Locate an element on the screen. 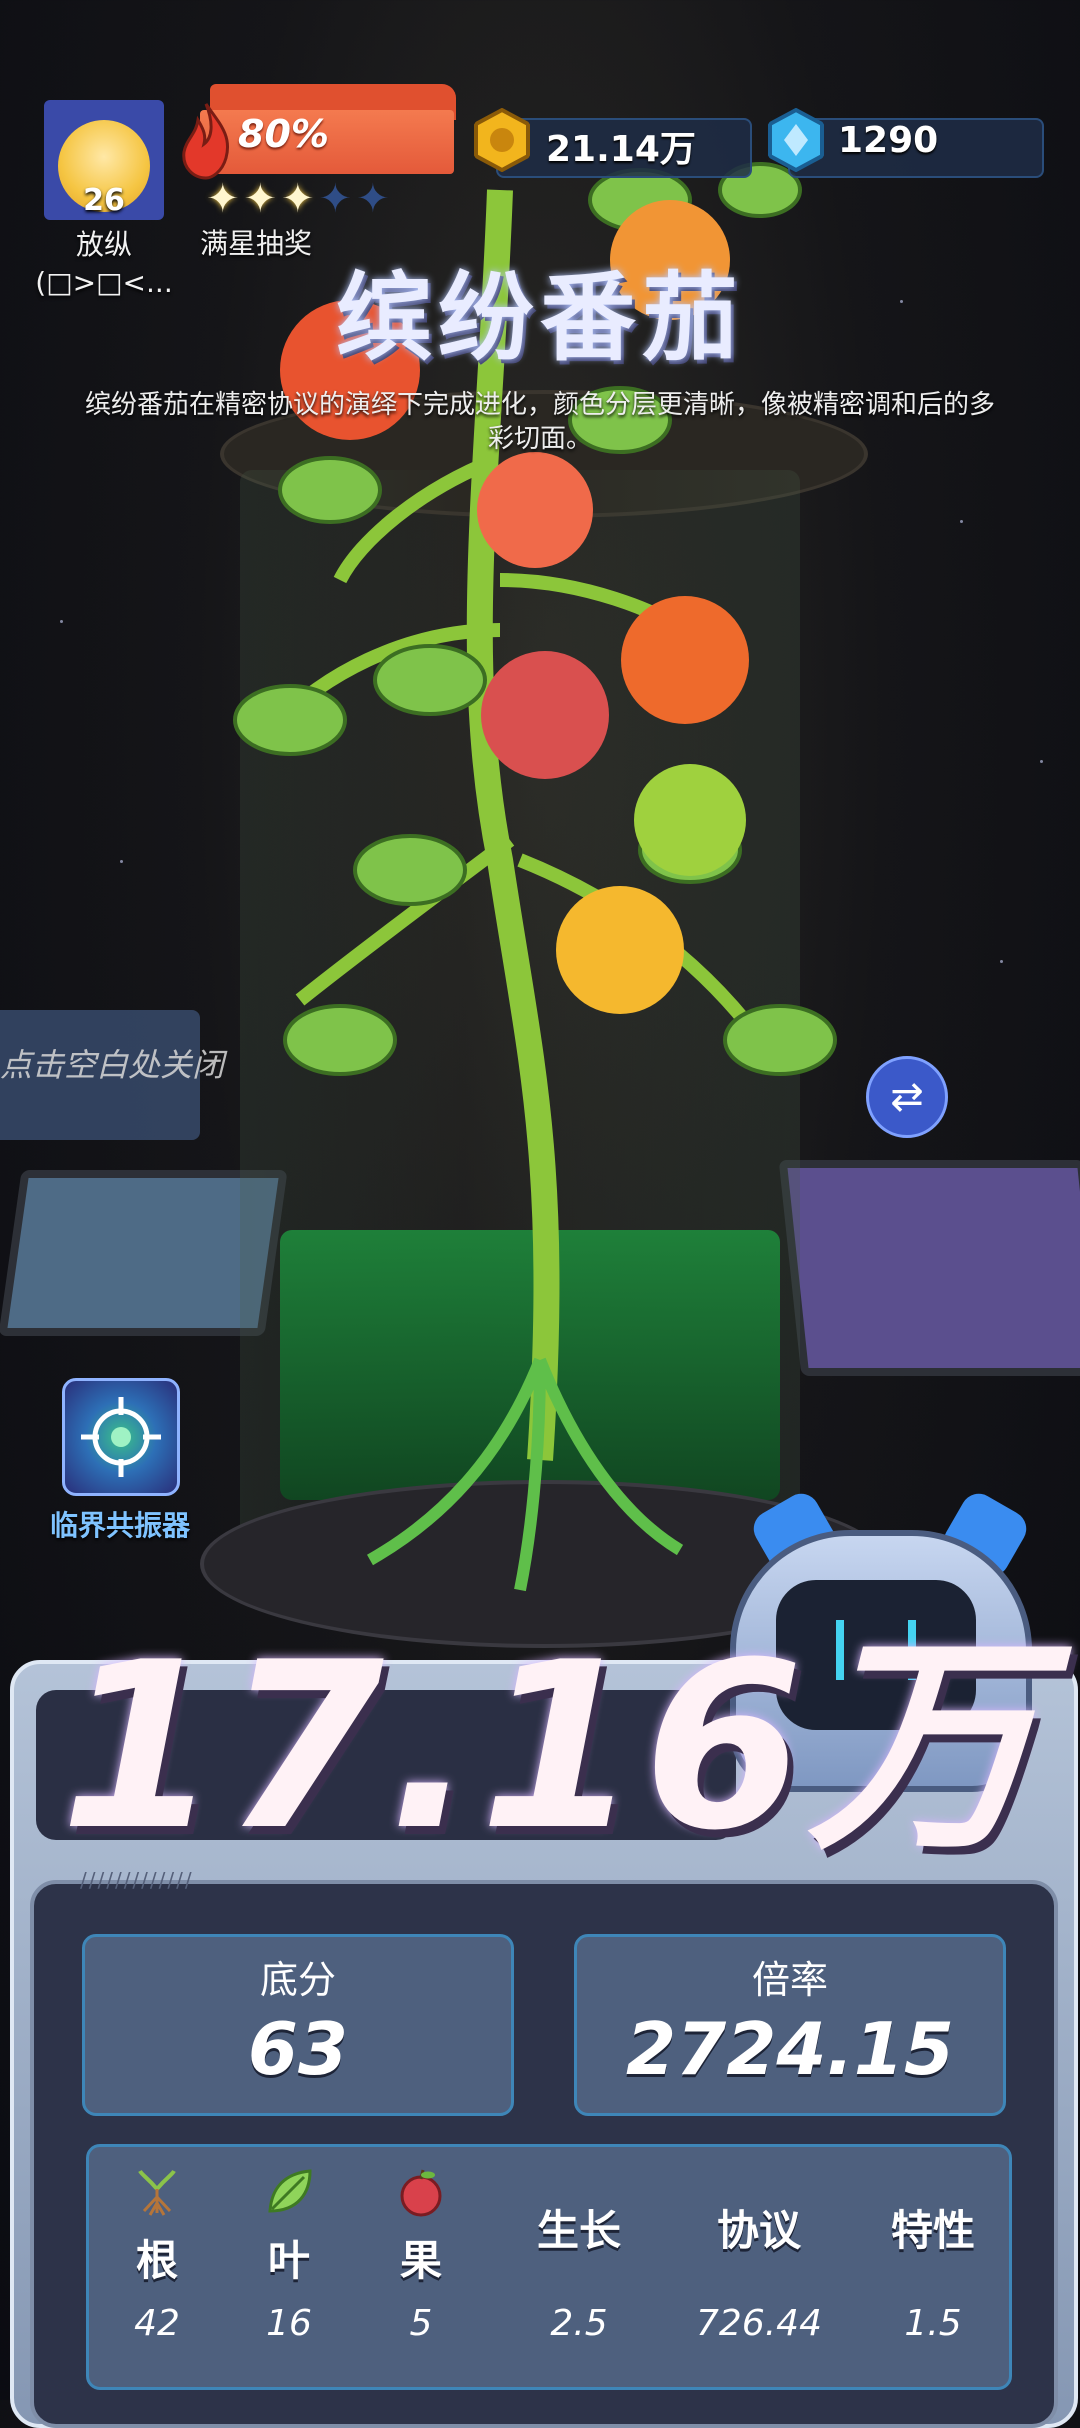 The width and height of the screenshot is (1080, 2428). attribute-root-name: 根 is located at coordinates (156, 2260).